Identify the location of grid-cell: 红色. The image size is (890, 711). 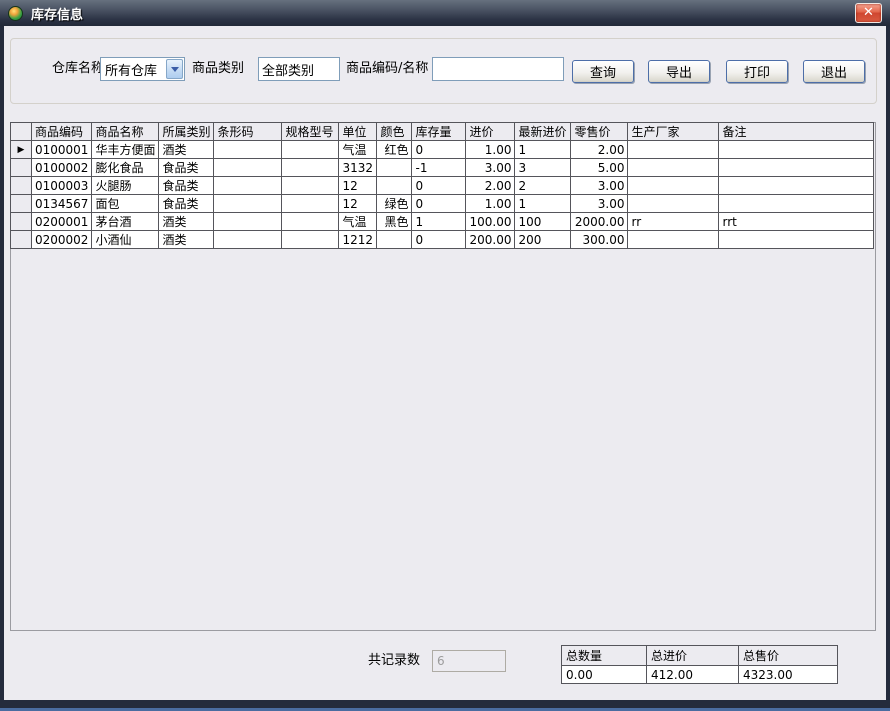
(394, 149).